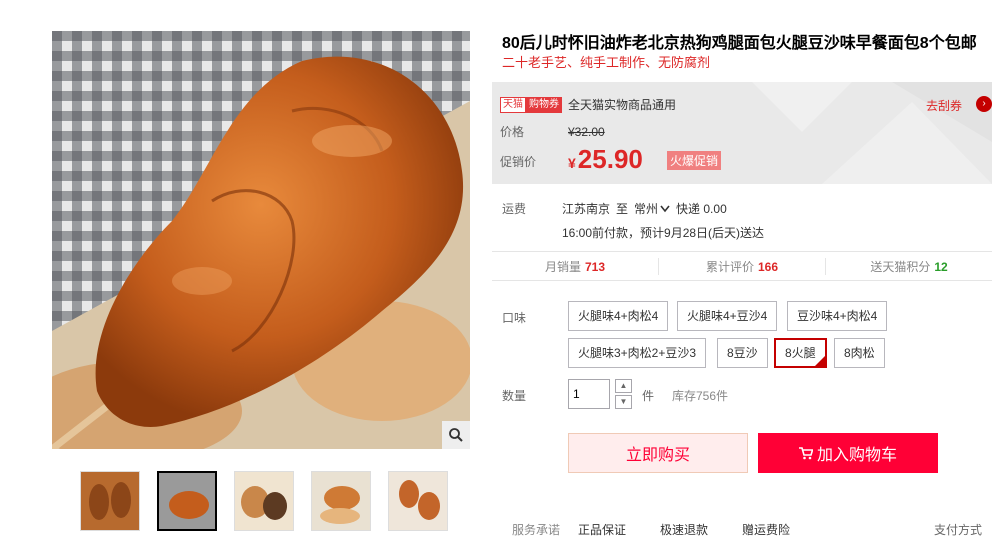 Image resolution: width=992 pixels, height=536 pixels. I want to click on stat-monthly-sales: 月销量 713, so click(575, 266).